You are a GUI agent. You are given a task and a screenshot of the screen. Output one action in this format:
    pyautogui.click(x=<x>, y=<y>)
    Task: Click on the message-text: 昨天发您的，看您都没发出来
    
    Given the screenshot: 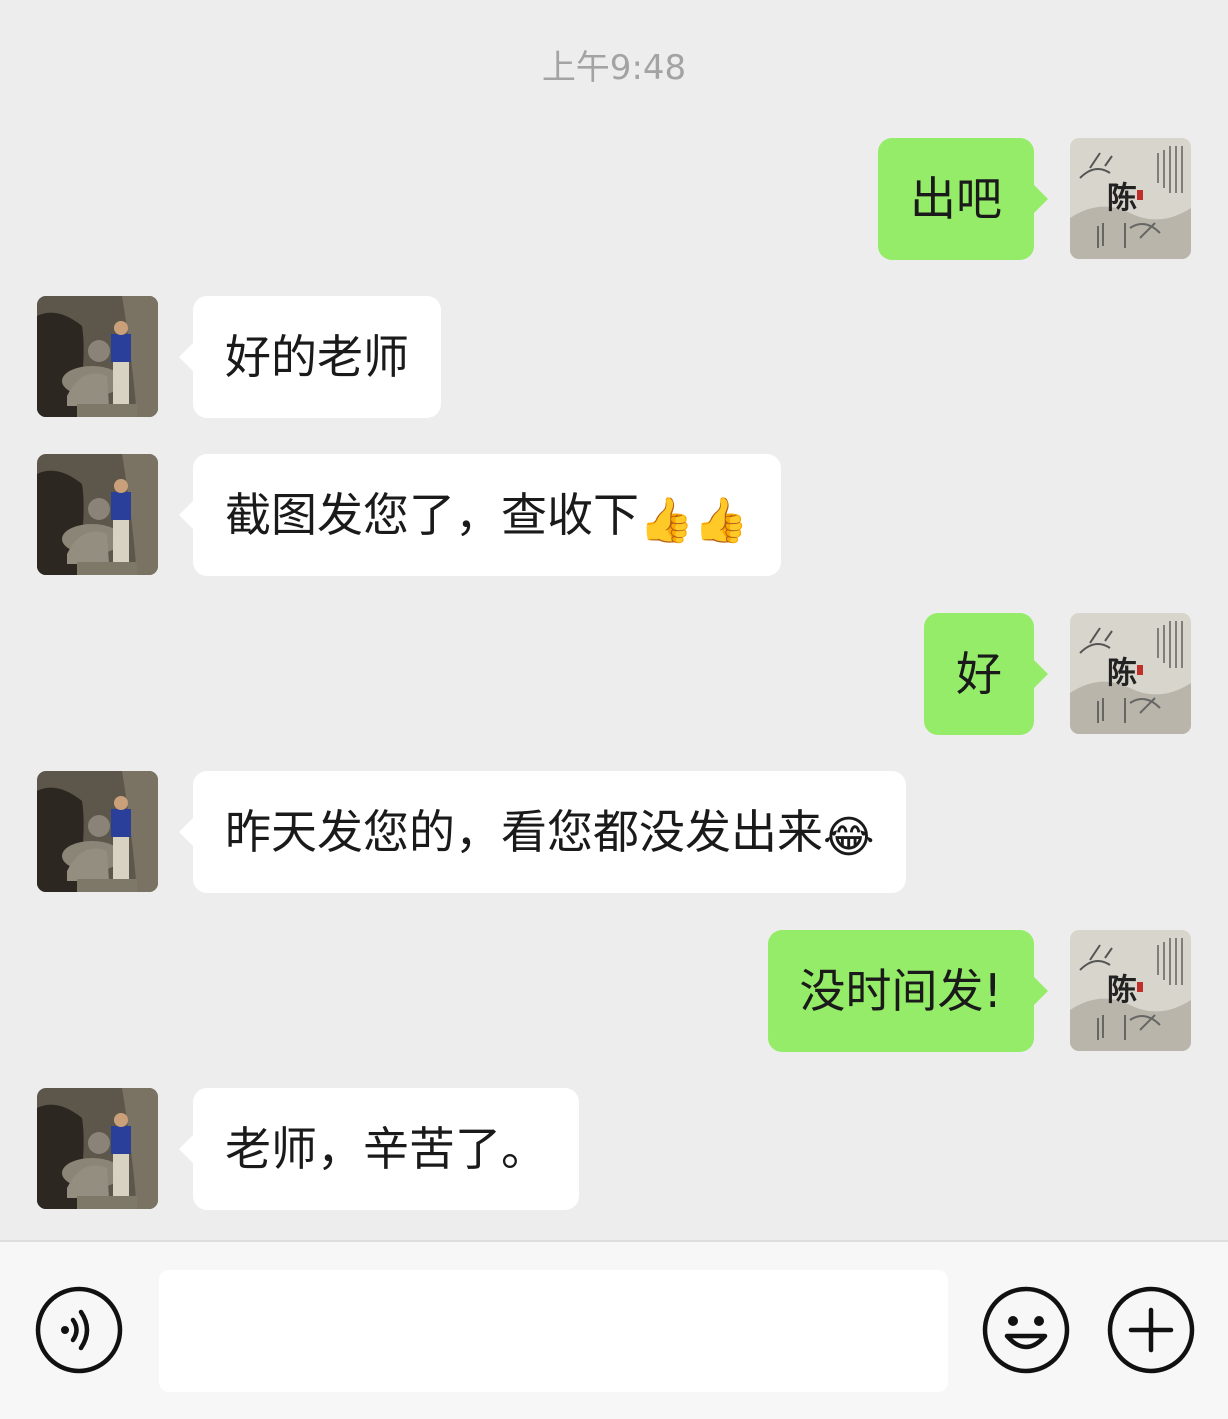 What is the action you would take?
    pyautogui.click(x=524, y=832)
    